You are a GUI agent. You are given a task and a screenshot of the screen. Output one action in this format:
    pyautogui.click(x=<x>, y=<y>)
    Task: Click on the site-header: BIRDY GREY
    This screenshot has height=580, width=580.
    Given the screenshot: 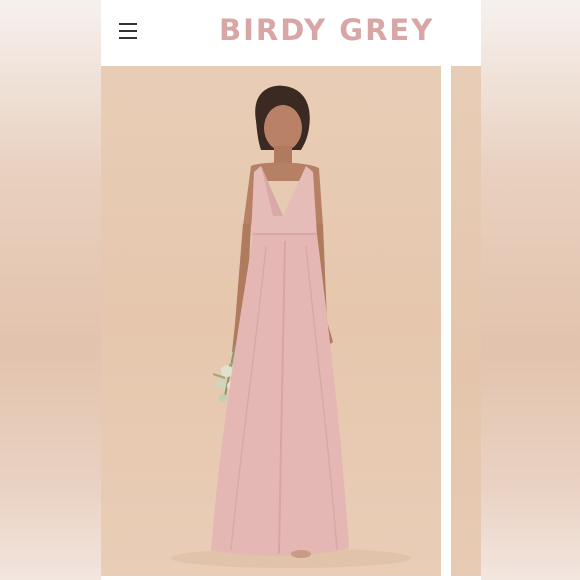 What is the action you would take?
    pyautogui.click(x=291, y=33)
    